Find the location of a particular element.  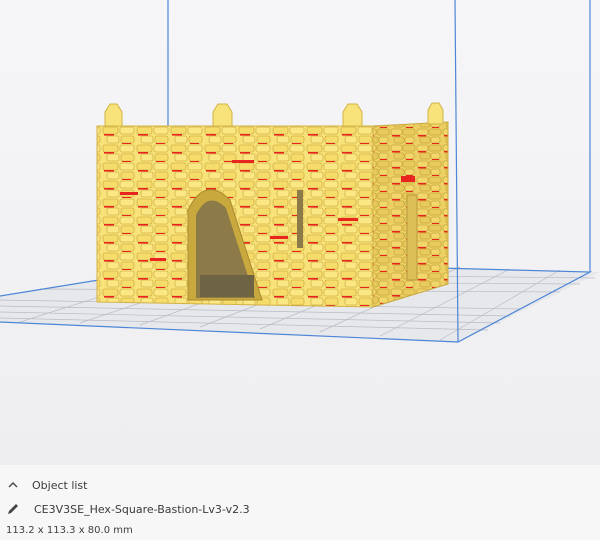

object-name: CE3V3SE_Hex-Square-Bastion-Lv3-v2.3 is located at coordinates (142, 509).